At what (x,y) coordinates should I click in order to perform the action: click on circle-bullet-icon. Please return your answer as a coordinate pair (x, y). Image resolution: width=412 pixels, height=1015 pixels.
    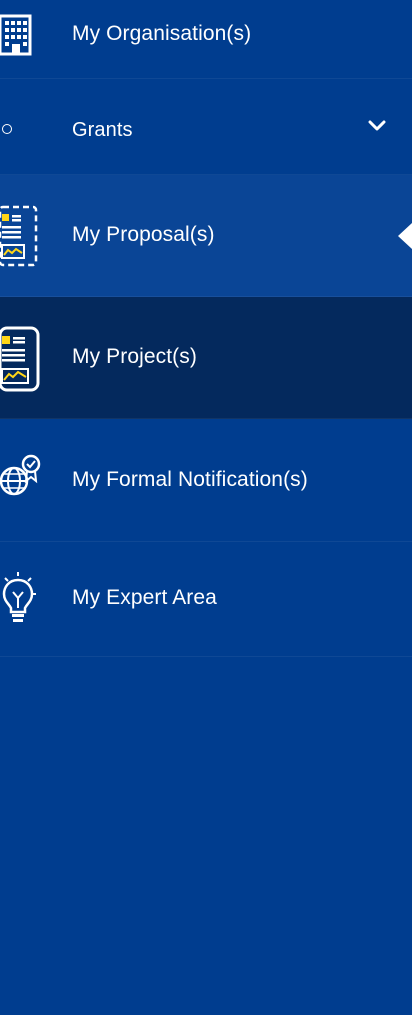
    Looking at the image, I should click on (7, 129).